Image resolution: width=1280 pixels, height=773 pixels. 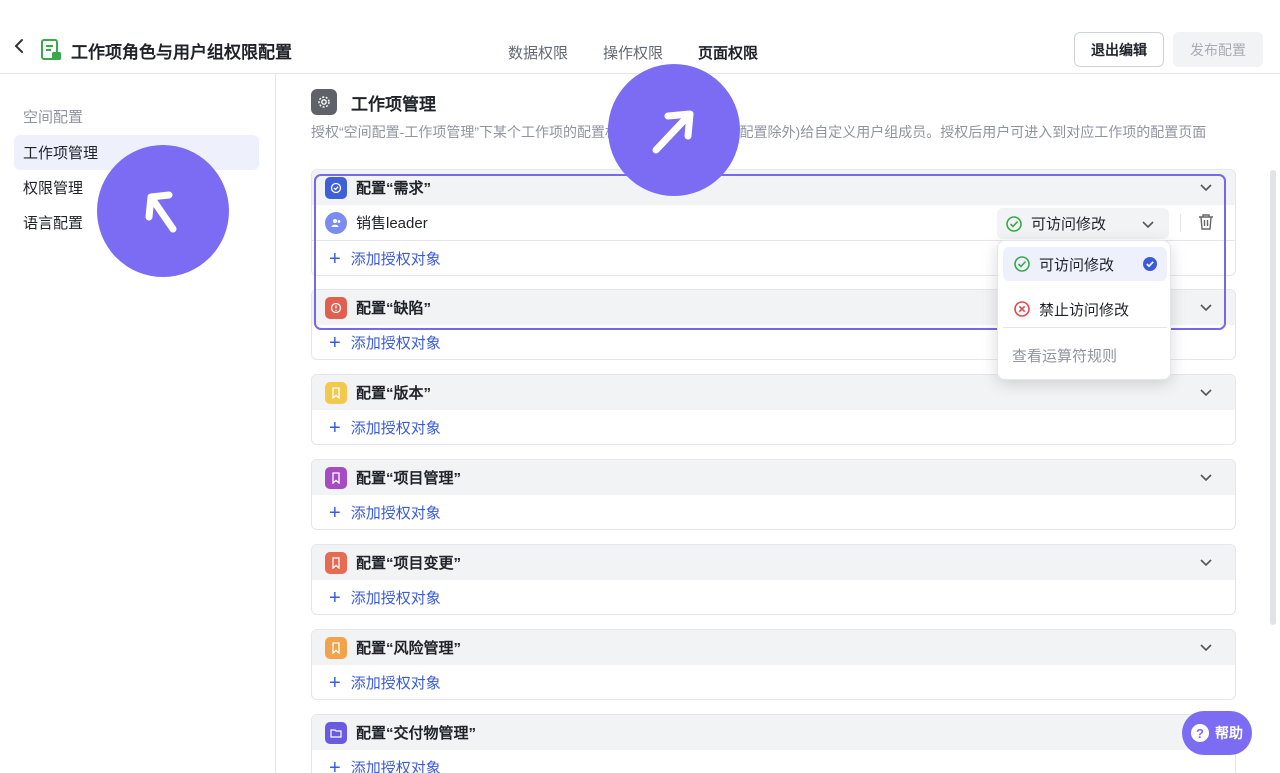 What do you see at coordinates (773, 562) in the screenshot?
I see `card-header: 配置“项目变更”` at bounding box center [773, 562].